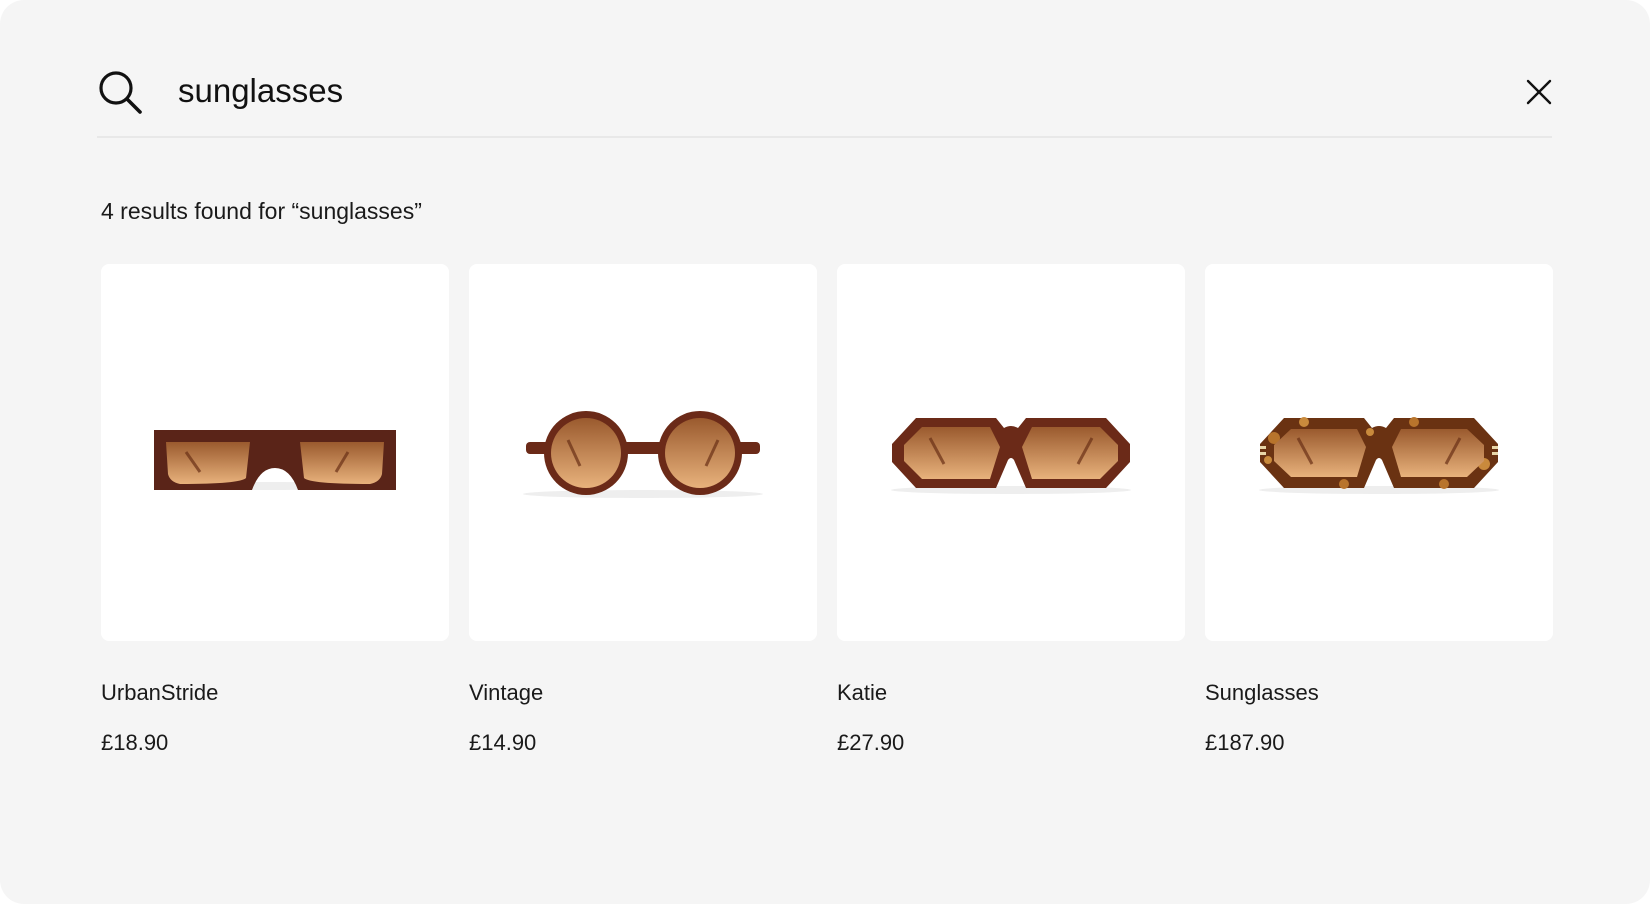 The width and height of the screenshot is (1650, 904). Describe the element at coordinates (1011, 693) in the screenshot. I see `product-name: Katie` at that location.